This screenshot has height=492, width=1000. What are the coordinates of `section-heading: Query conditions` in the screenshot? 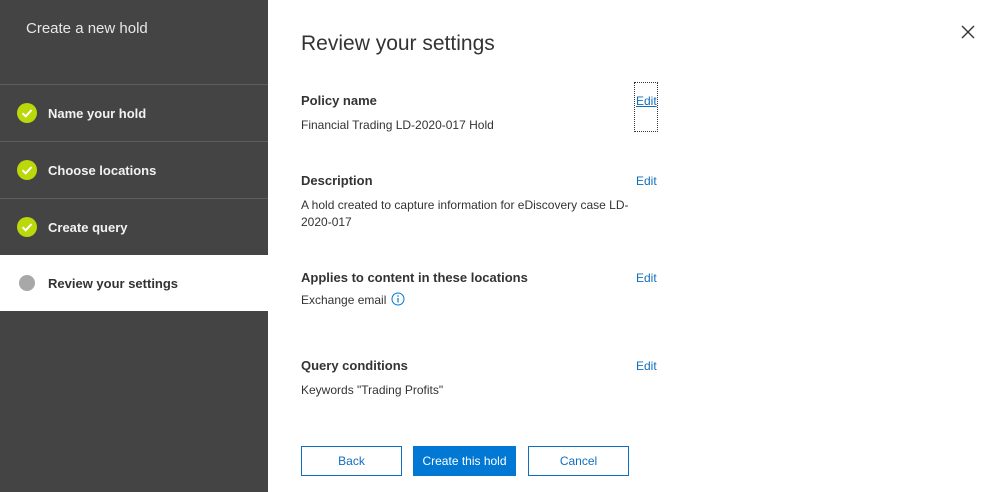 It's located at (354, 365).